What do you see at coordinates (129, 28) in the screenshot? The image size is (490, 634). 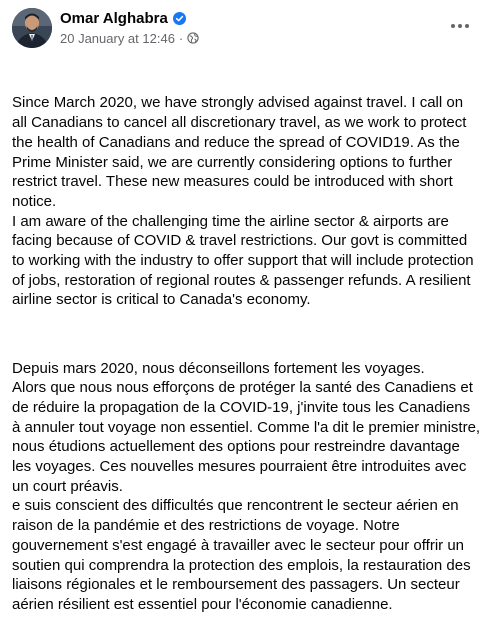 I see `author-block: Omar Alghabra 20 January at 12:46 ·` at bounding box center [129, 28].